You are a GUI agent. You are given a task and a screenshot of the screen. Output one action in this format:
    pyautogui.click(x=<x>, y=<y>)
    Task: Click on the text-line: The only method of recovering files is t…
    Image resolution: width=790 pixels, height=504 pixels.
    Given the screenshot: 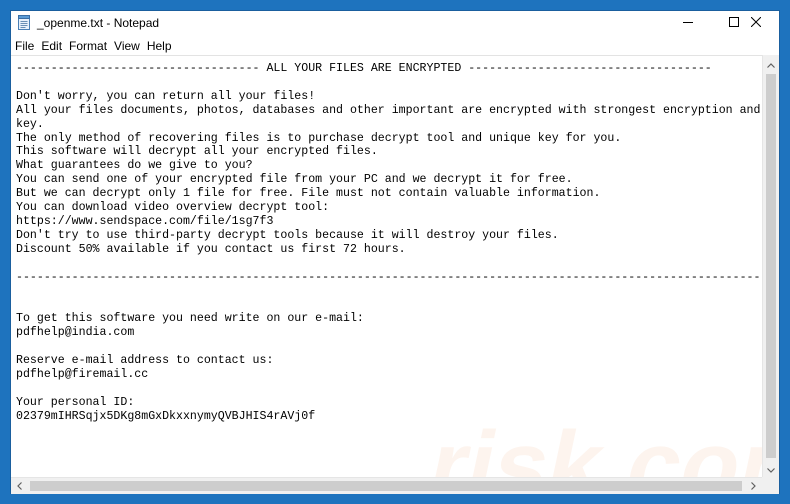 What is the action you would take?
    pyautogui.click(x=319, y=138)
    